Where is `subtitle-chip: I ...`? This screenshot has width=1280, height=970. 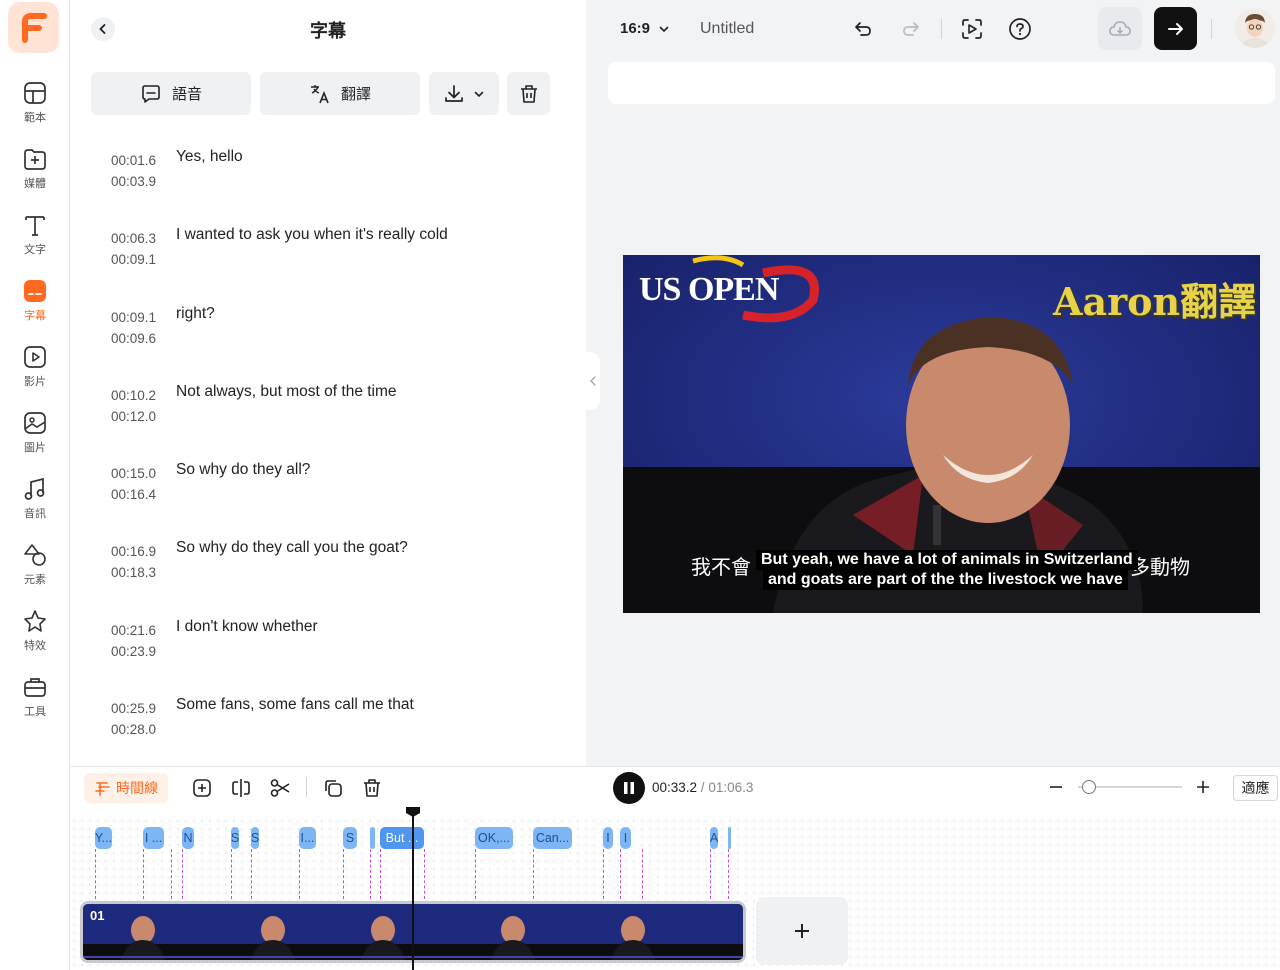
subtitle-chip: I ... is located at coordinates (153, 838).